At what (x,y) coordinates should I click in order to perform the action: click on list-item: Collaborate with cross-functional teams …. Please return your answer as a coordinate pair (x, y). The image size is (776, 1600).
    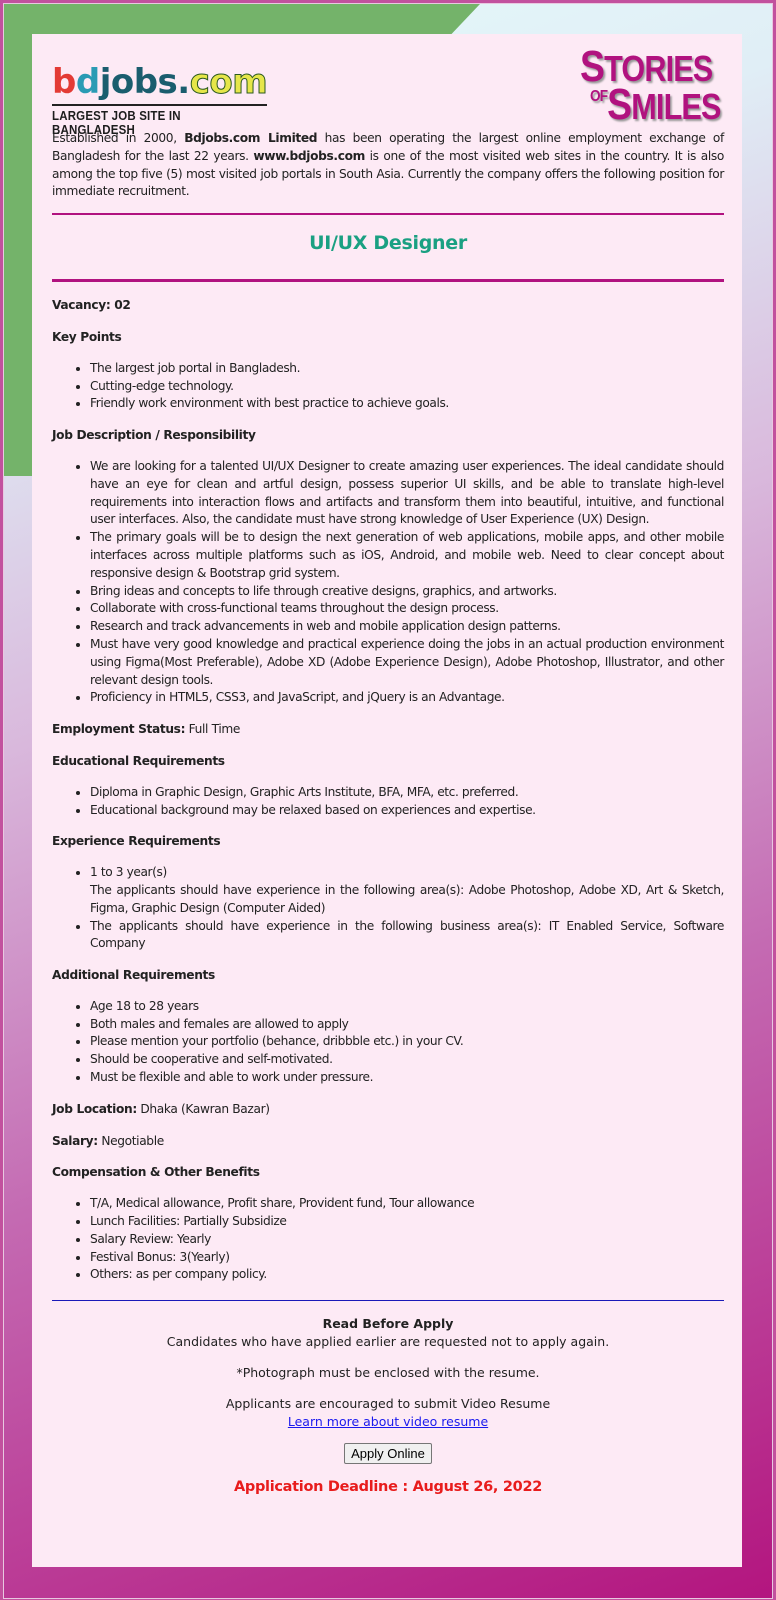
    Looking at the image, I should click on (407, 609).